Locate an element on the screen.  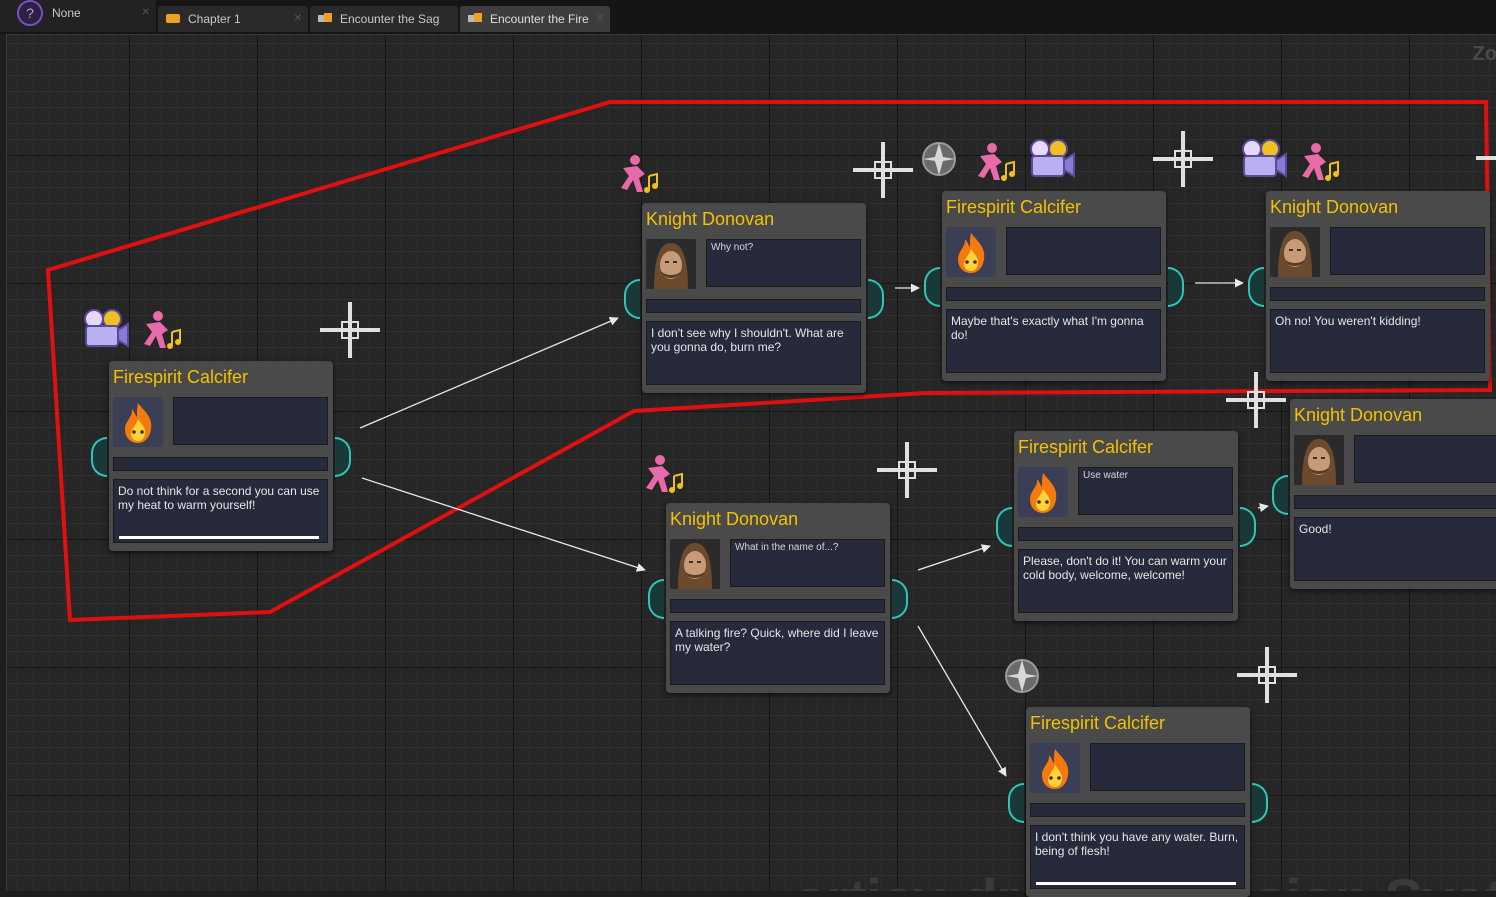
dialogue-text: Maybe that's exactly what I'm gonna do! is located at coordinates (1053, 341).